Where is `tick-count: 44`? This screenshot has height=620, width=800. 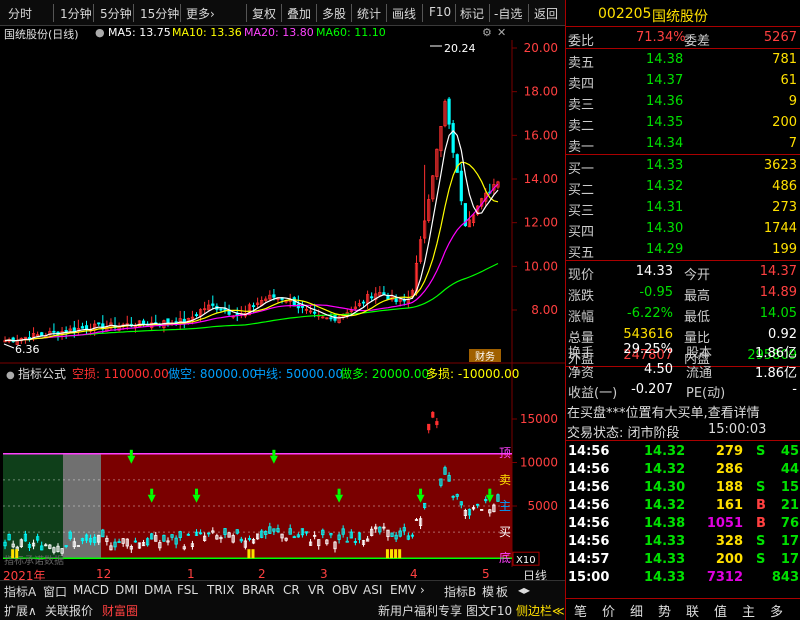
tick-count: 44 is located at coordinates (789, 469).